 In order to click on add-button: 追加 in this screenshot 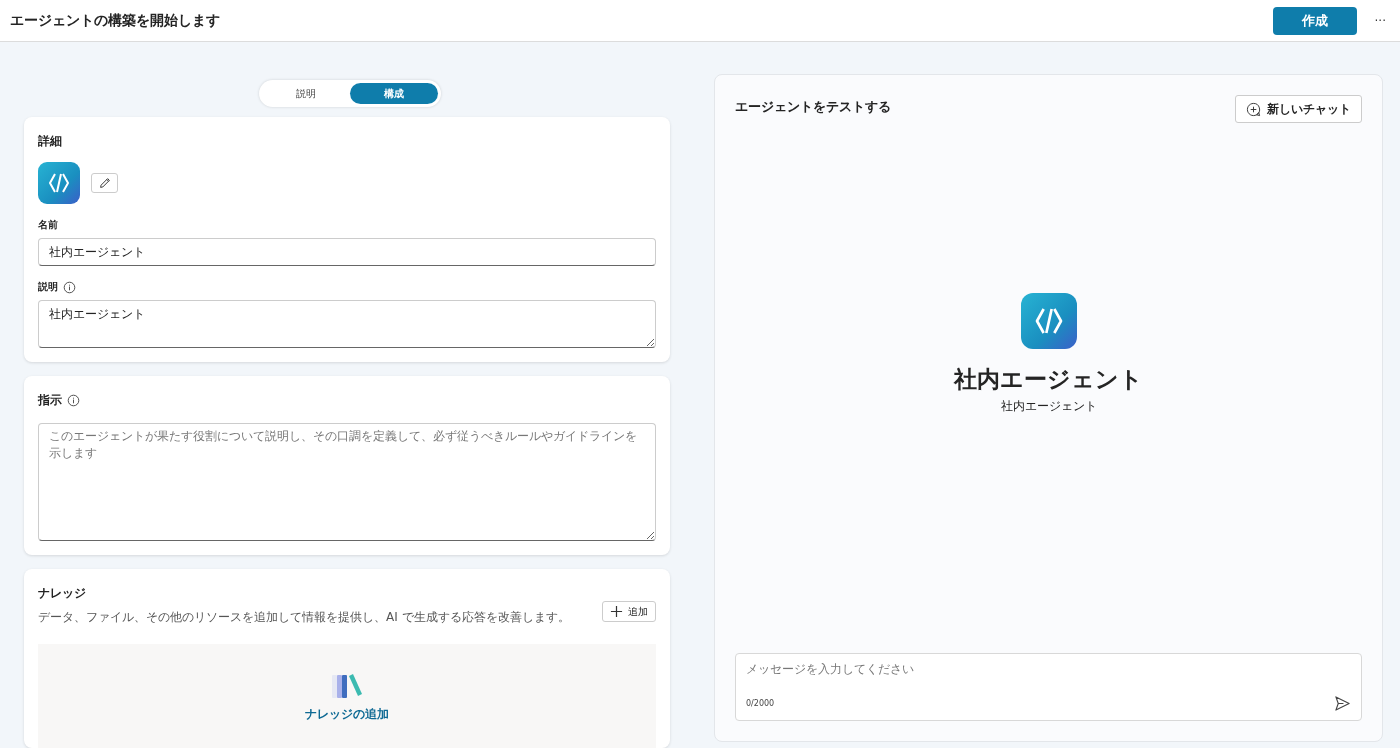, I will do `click(629, 611)`.